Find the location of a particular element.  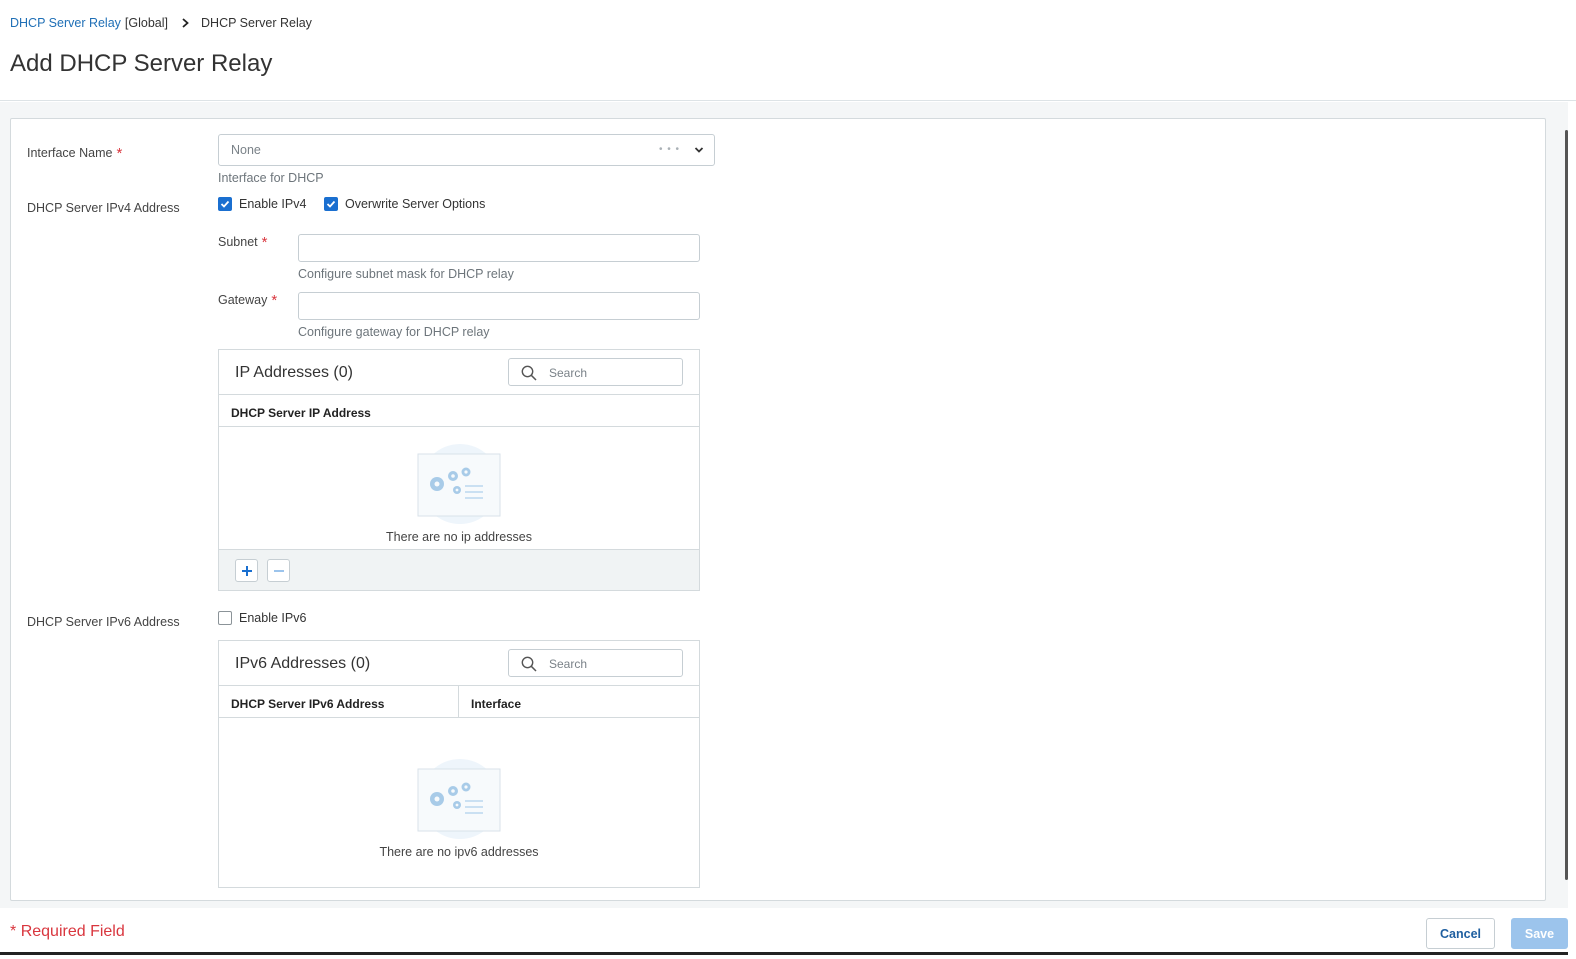

subnet-label-text: Subnet is located at coordinates (238, 242).